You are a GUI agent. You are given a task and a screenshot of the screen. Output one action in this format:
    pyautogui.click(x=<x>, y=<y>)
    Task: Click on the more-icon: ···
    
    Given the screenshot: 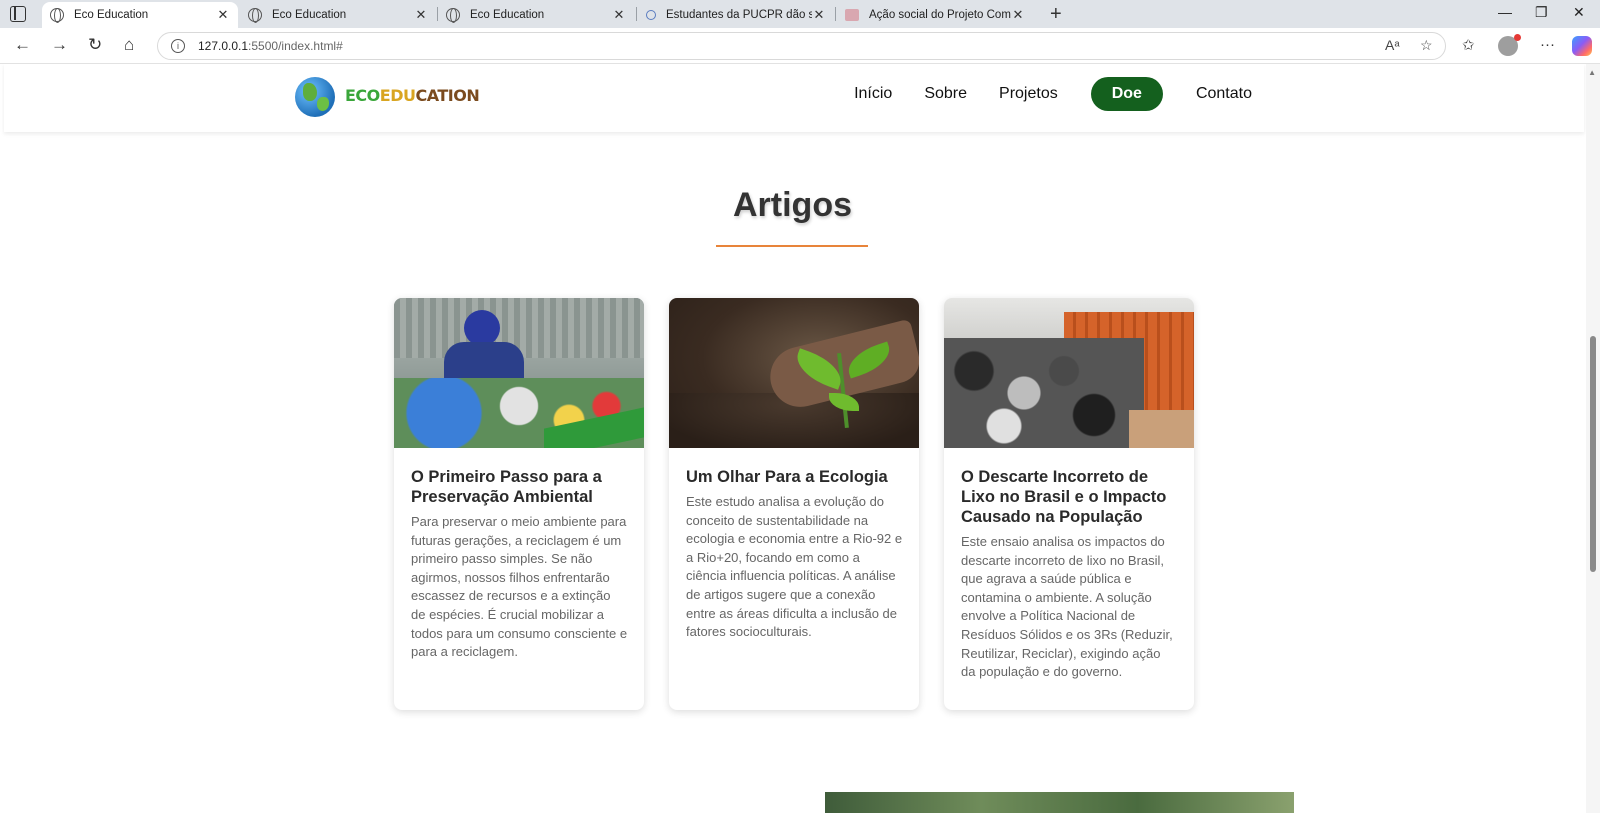 What is the action you would take?
    pyautogui.click(x=1547, y=44)
    